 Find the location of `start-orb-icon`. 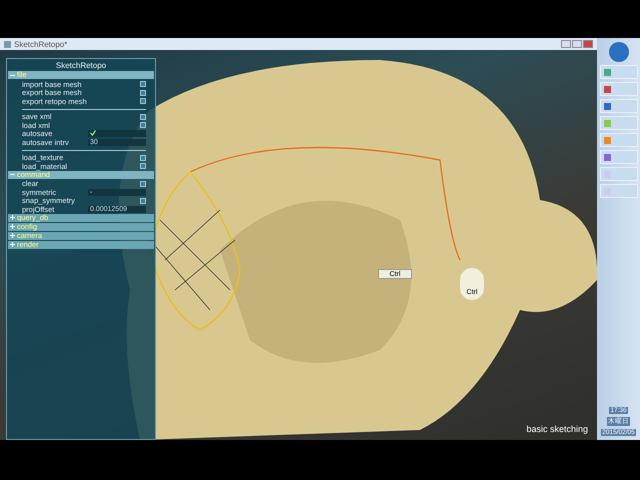

start-orb-icon is located at coordinates (618, 52).